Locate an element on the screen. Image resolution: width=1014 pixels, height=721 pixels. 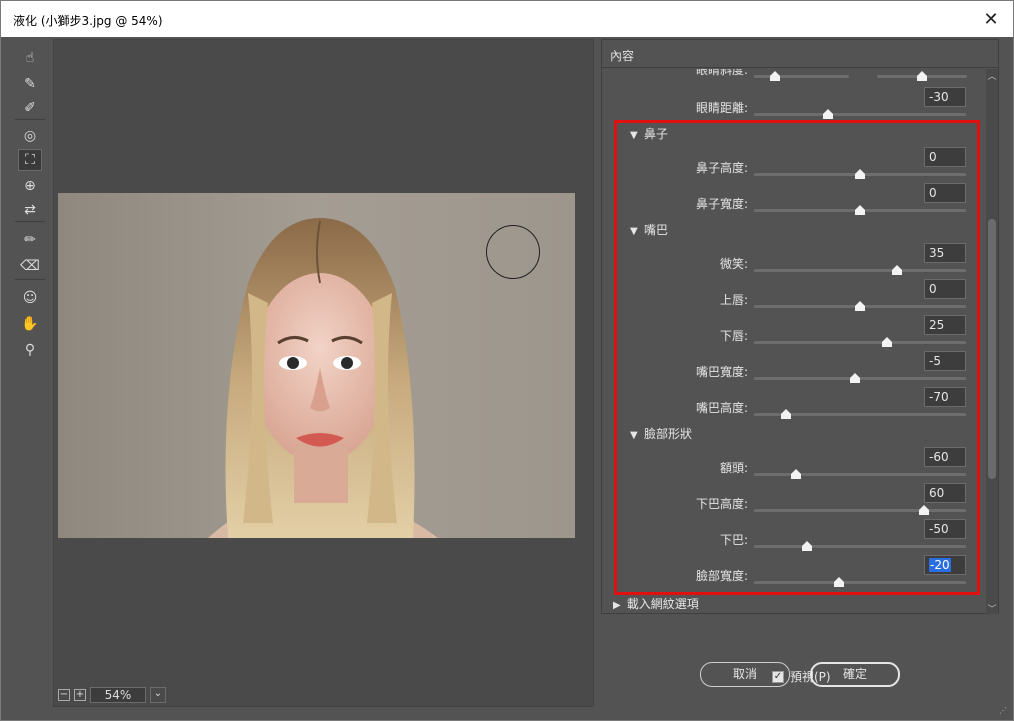
slider-label: 鼻子寬度: is located at coordinates (721, 204).